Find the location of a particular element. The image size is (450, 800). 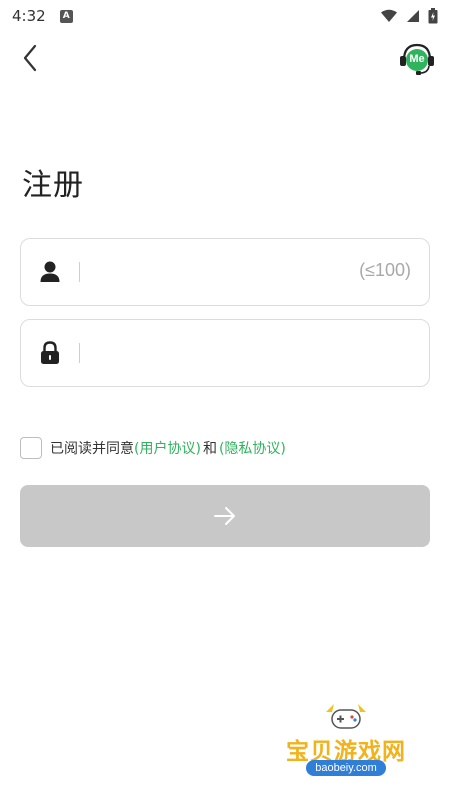

support-badge: Me is located at coordinates (417, 59).